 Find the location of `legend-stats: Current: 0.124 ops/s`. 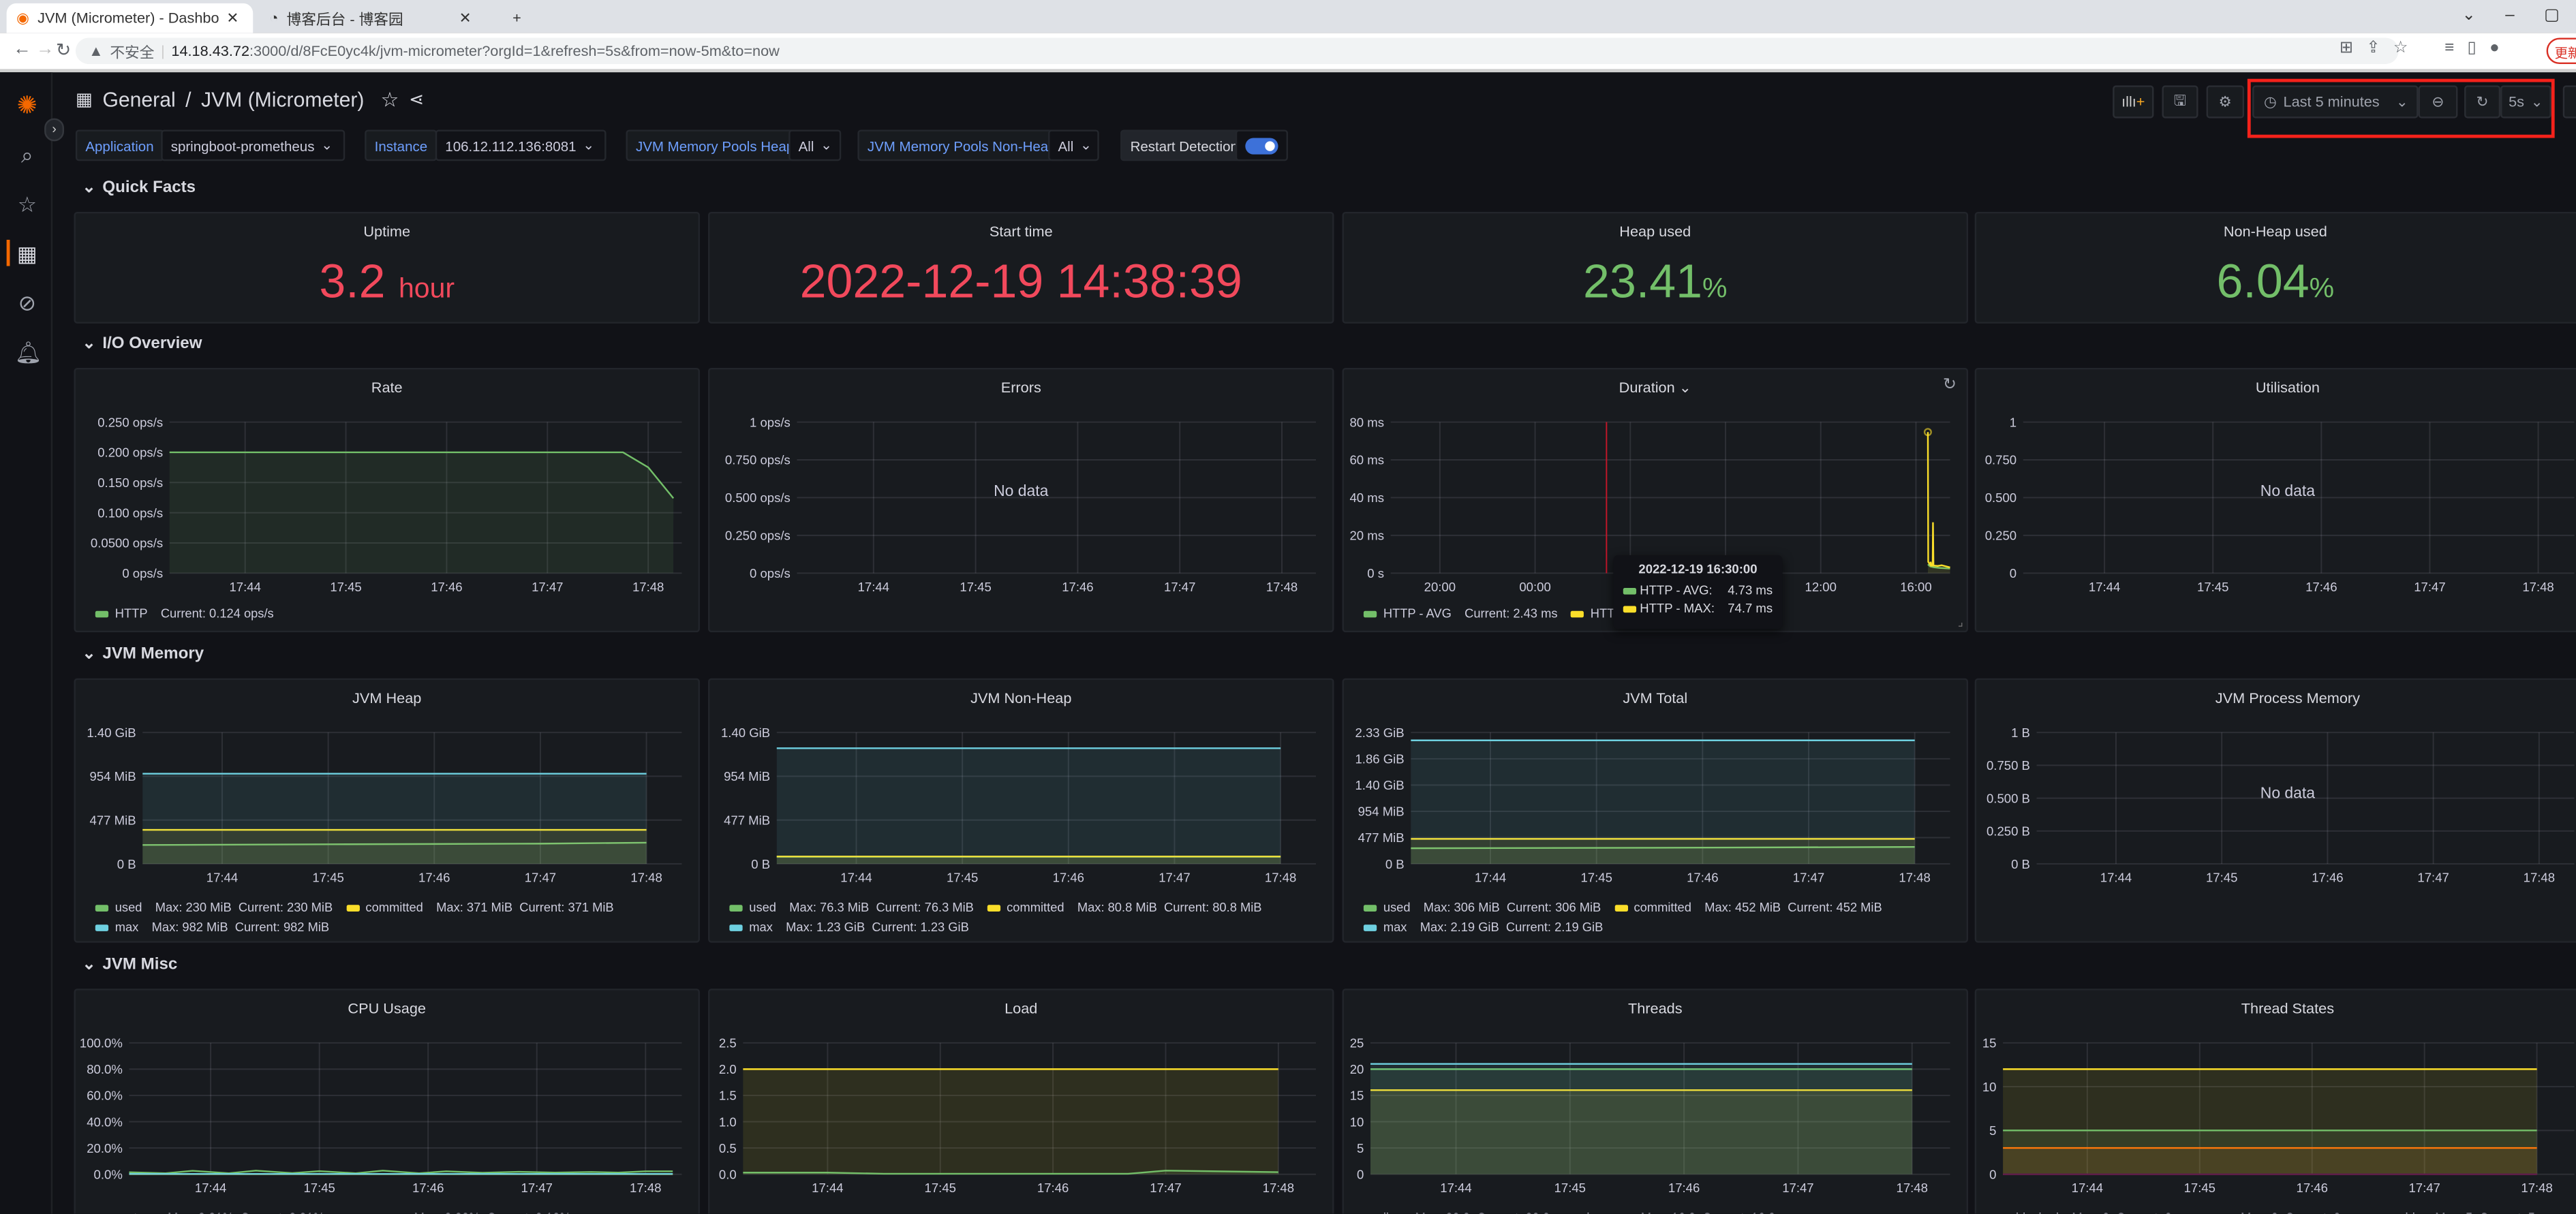

legend-stats: Current: 0.124 ops/s is located at coordinates (217, 613).